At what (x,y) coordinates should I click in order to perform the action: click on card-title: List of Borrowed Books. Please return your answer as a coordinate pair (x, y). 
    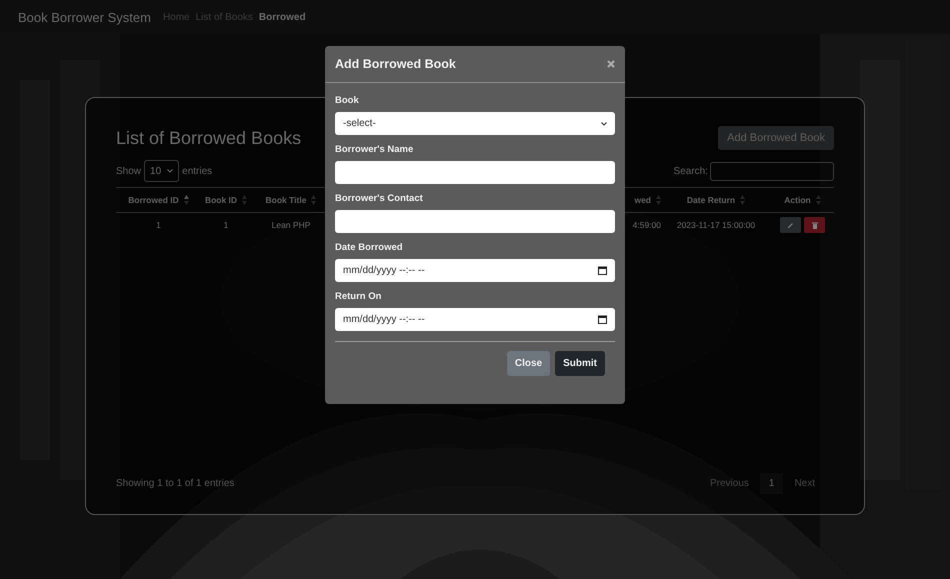
    Looking at the image, I should click on (209, 138).